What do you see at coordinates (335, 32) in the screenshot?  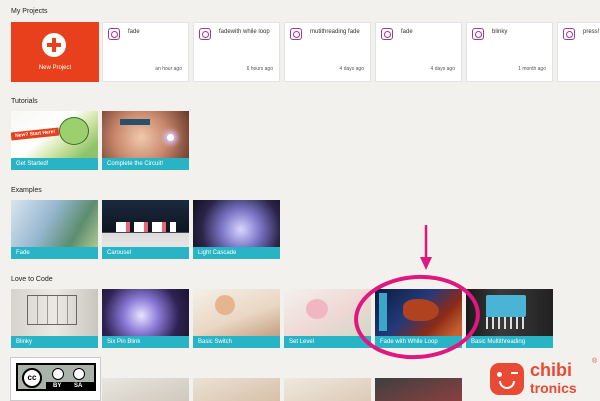 I see `project-name: mutithreading fade` at bounding box center [335, 32].